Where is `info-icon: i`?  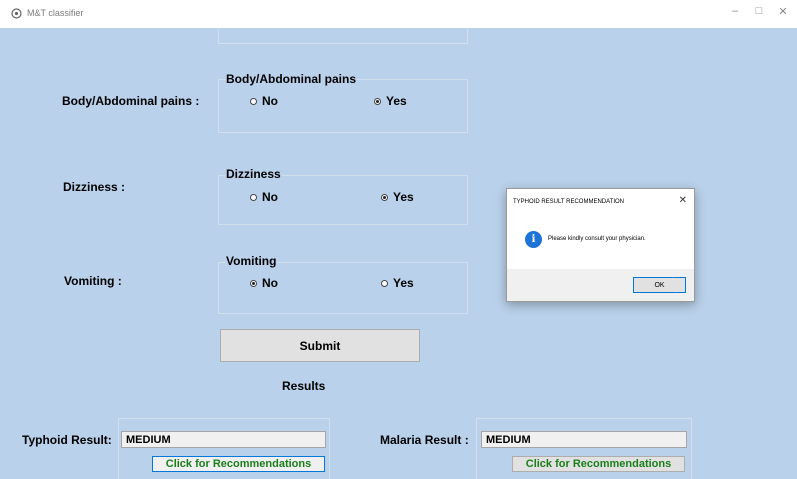 info-icon: i is located at coordinates (533, 239).